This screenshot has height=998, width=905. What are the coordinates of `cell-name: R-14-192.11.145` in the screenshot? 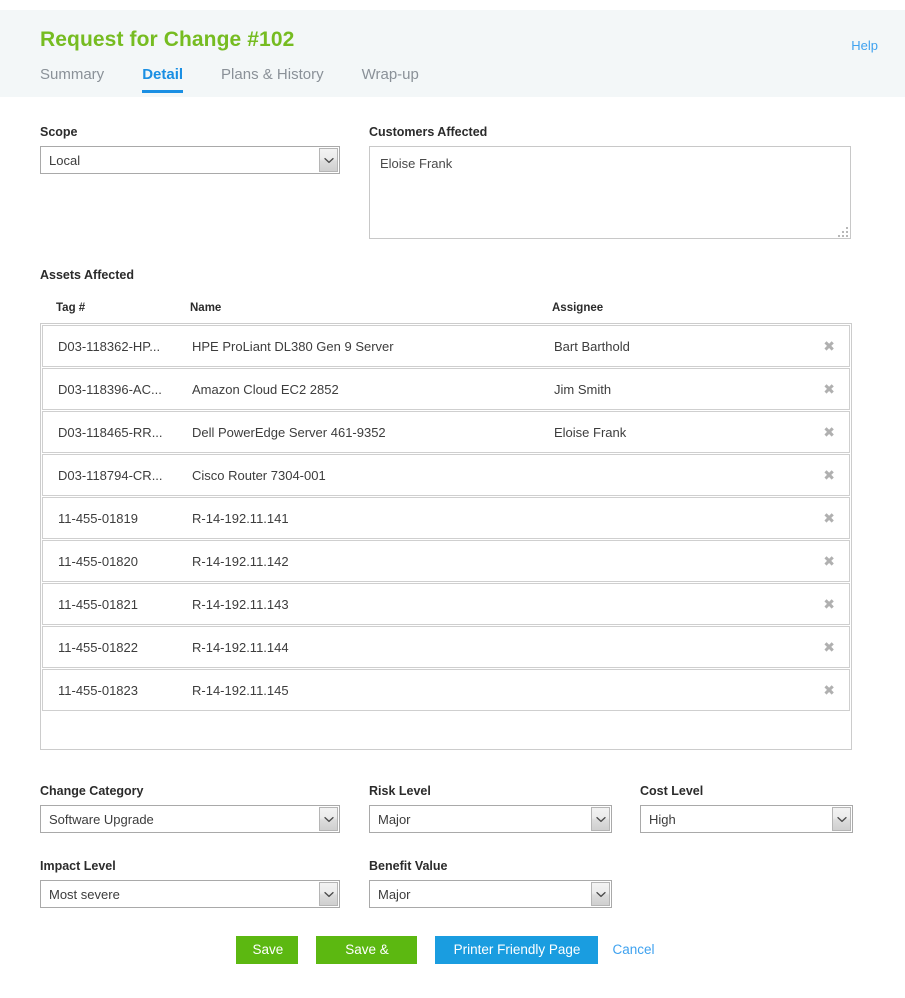 It's located at (240, 690).